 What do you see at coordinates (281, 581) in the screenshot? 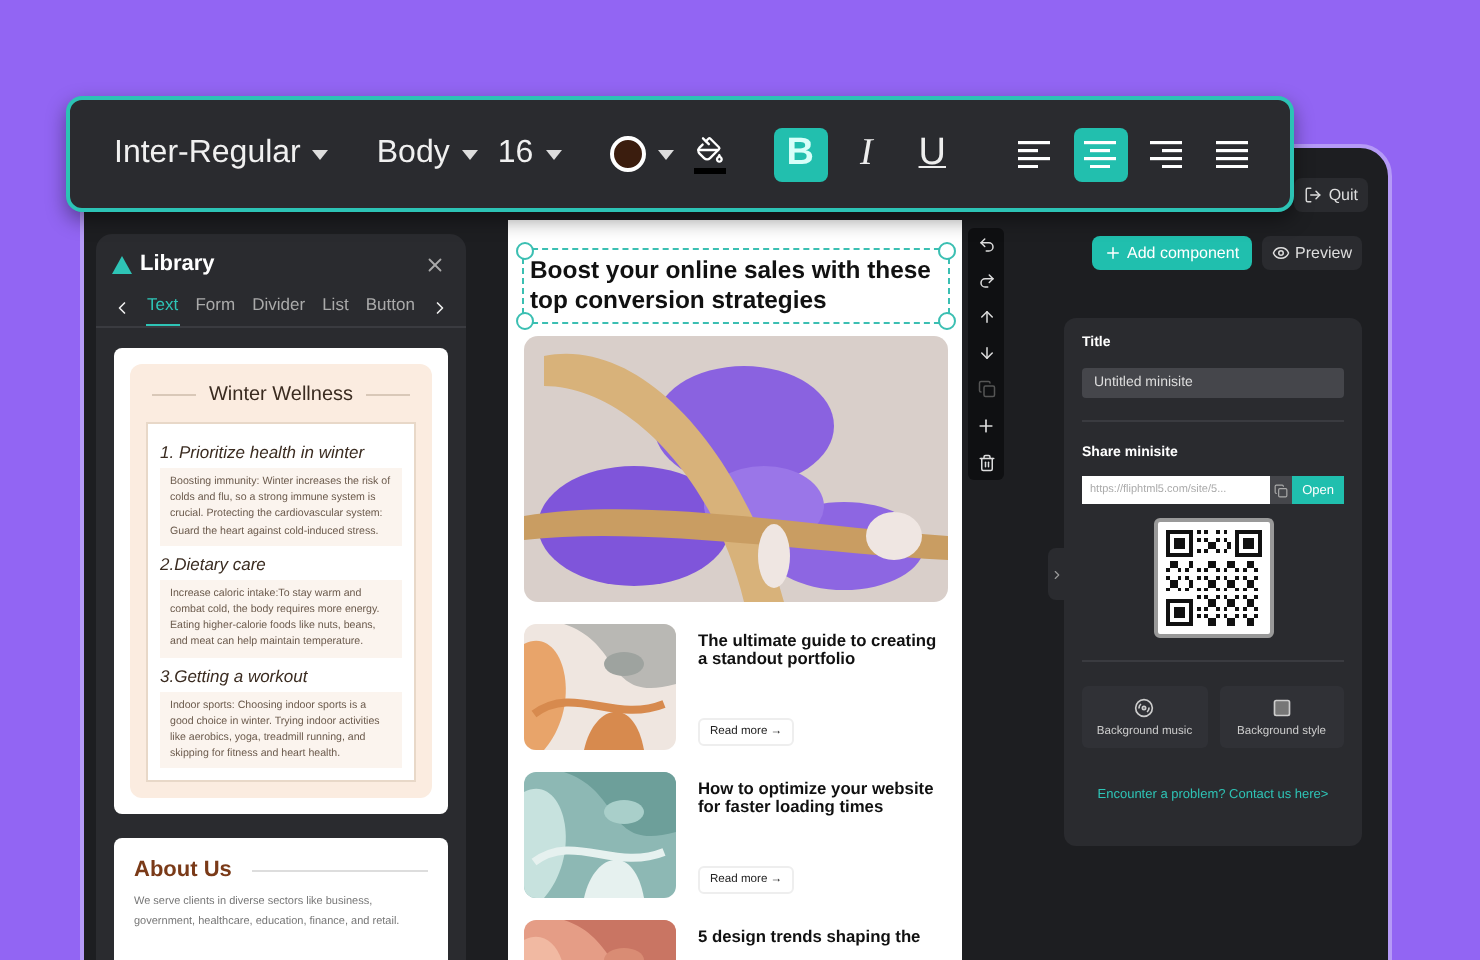
I see `template-card` at bounding box center [281, 581].